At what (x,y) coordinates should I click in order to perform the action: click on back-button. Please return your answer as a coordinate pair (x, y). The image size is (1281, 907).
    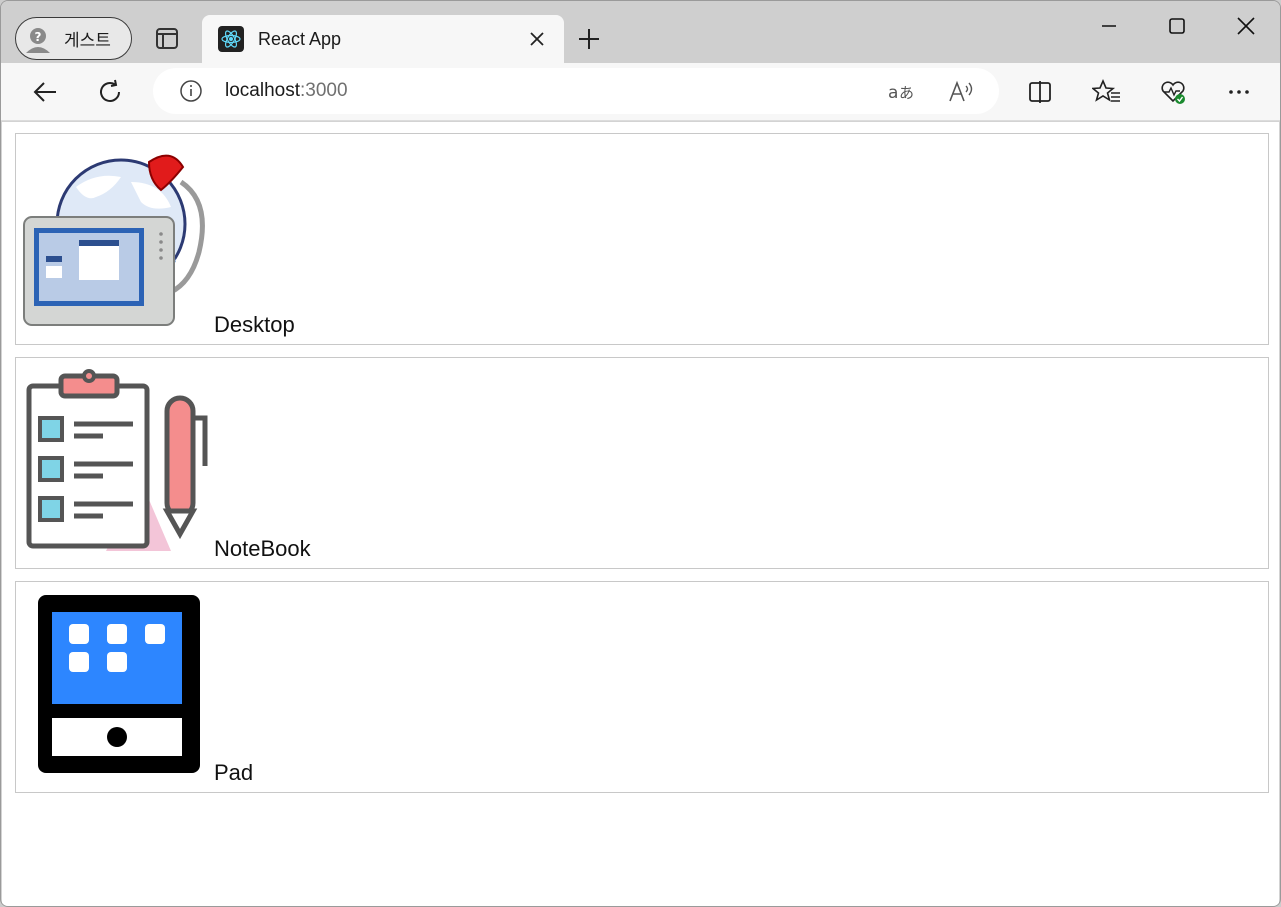
    Looking at the image, I should click on (45, 92).